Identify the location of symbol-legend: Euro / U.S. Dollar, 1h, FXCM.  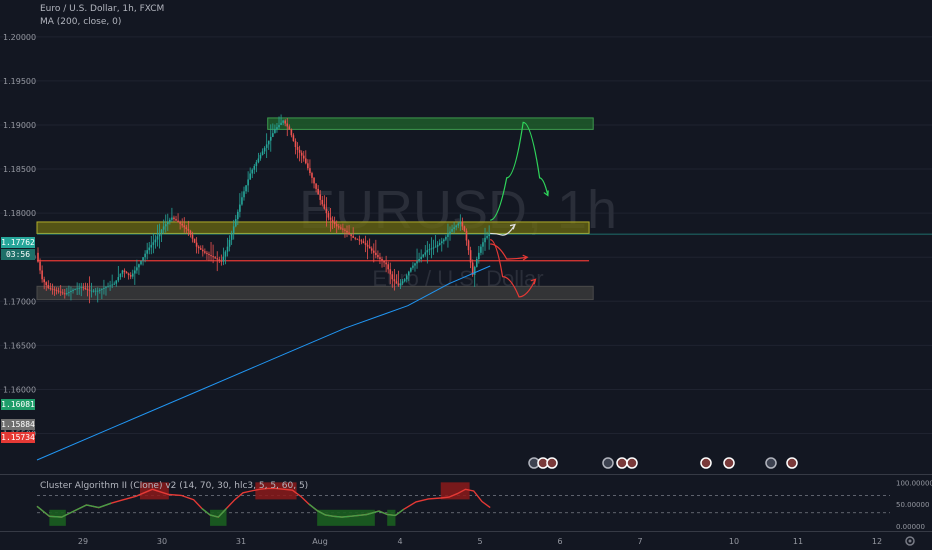
(102, 9).